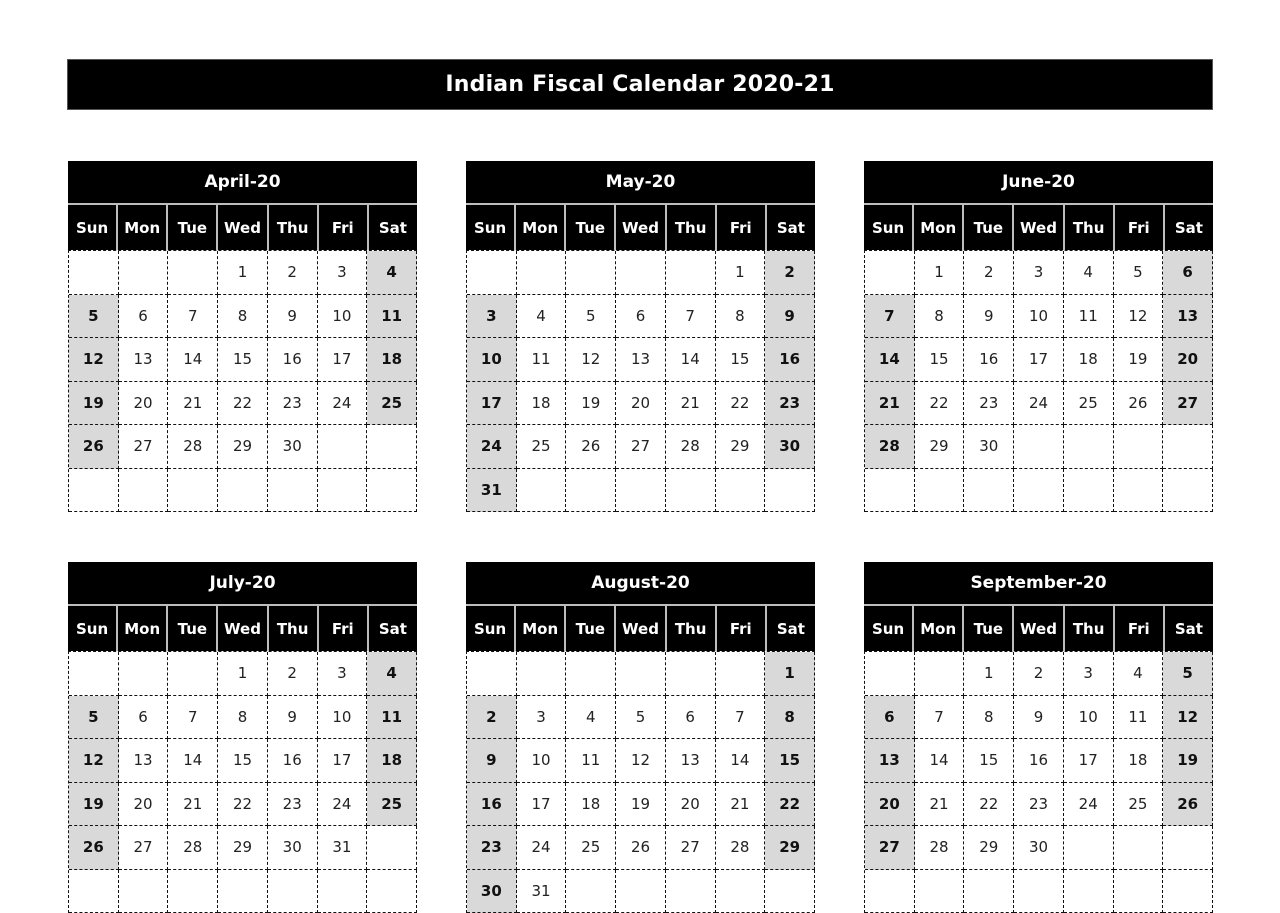 This screenshot has height=913, width=1280. What do you see at coordinates (691, 404) in the screenshot?
I see `day-cell: 21` at bounding box center [691, 404].